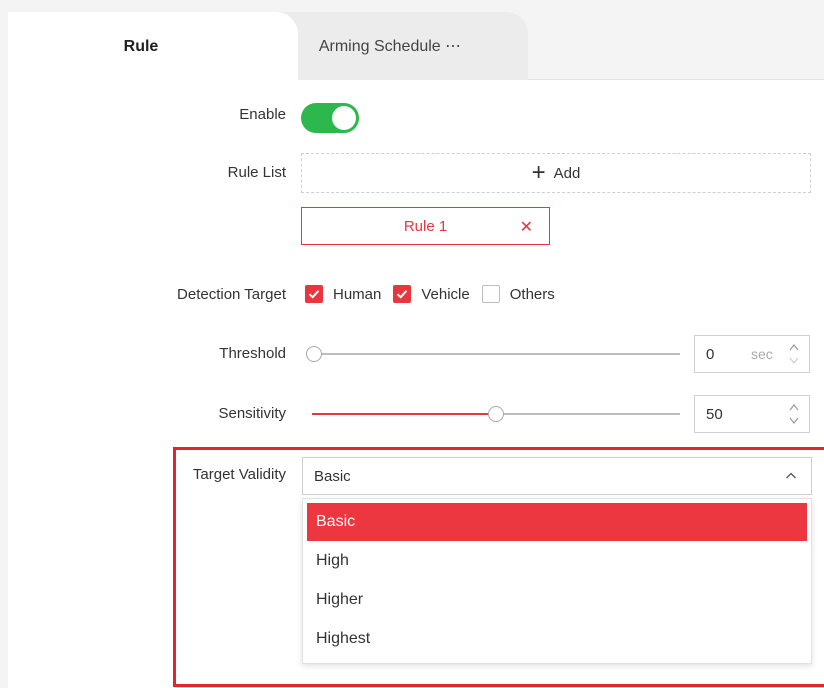 Image resolution: width=824 pixels, height=688 pixels. What do you see at coordinates (330, 118) in the screenshot?
I see `enable-toggle` at bounding box center [330, 118].